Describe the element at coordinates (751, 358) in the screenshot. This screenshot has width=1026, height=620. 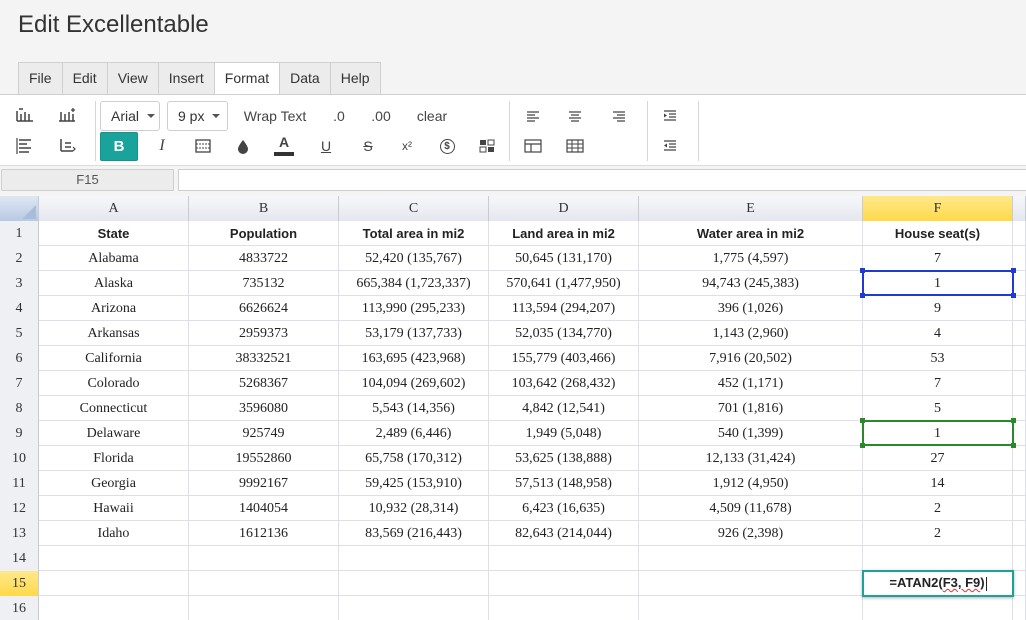
I see `cell-e6: 7,916 (20,502)` at that location.